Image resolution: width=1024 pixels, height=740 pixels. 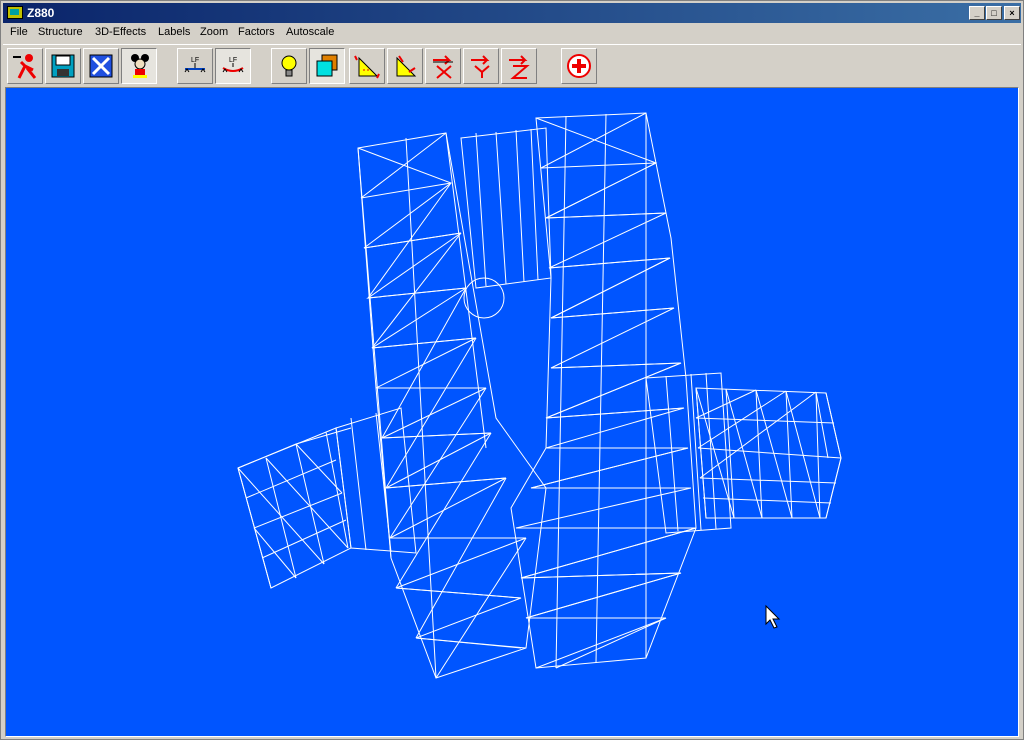 I want to click on menu-labels: Labels, so click(x=174, y=32).